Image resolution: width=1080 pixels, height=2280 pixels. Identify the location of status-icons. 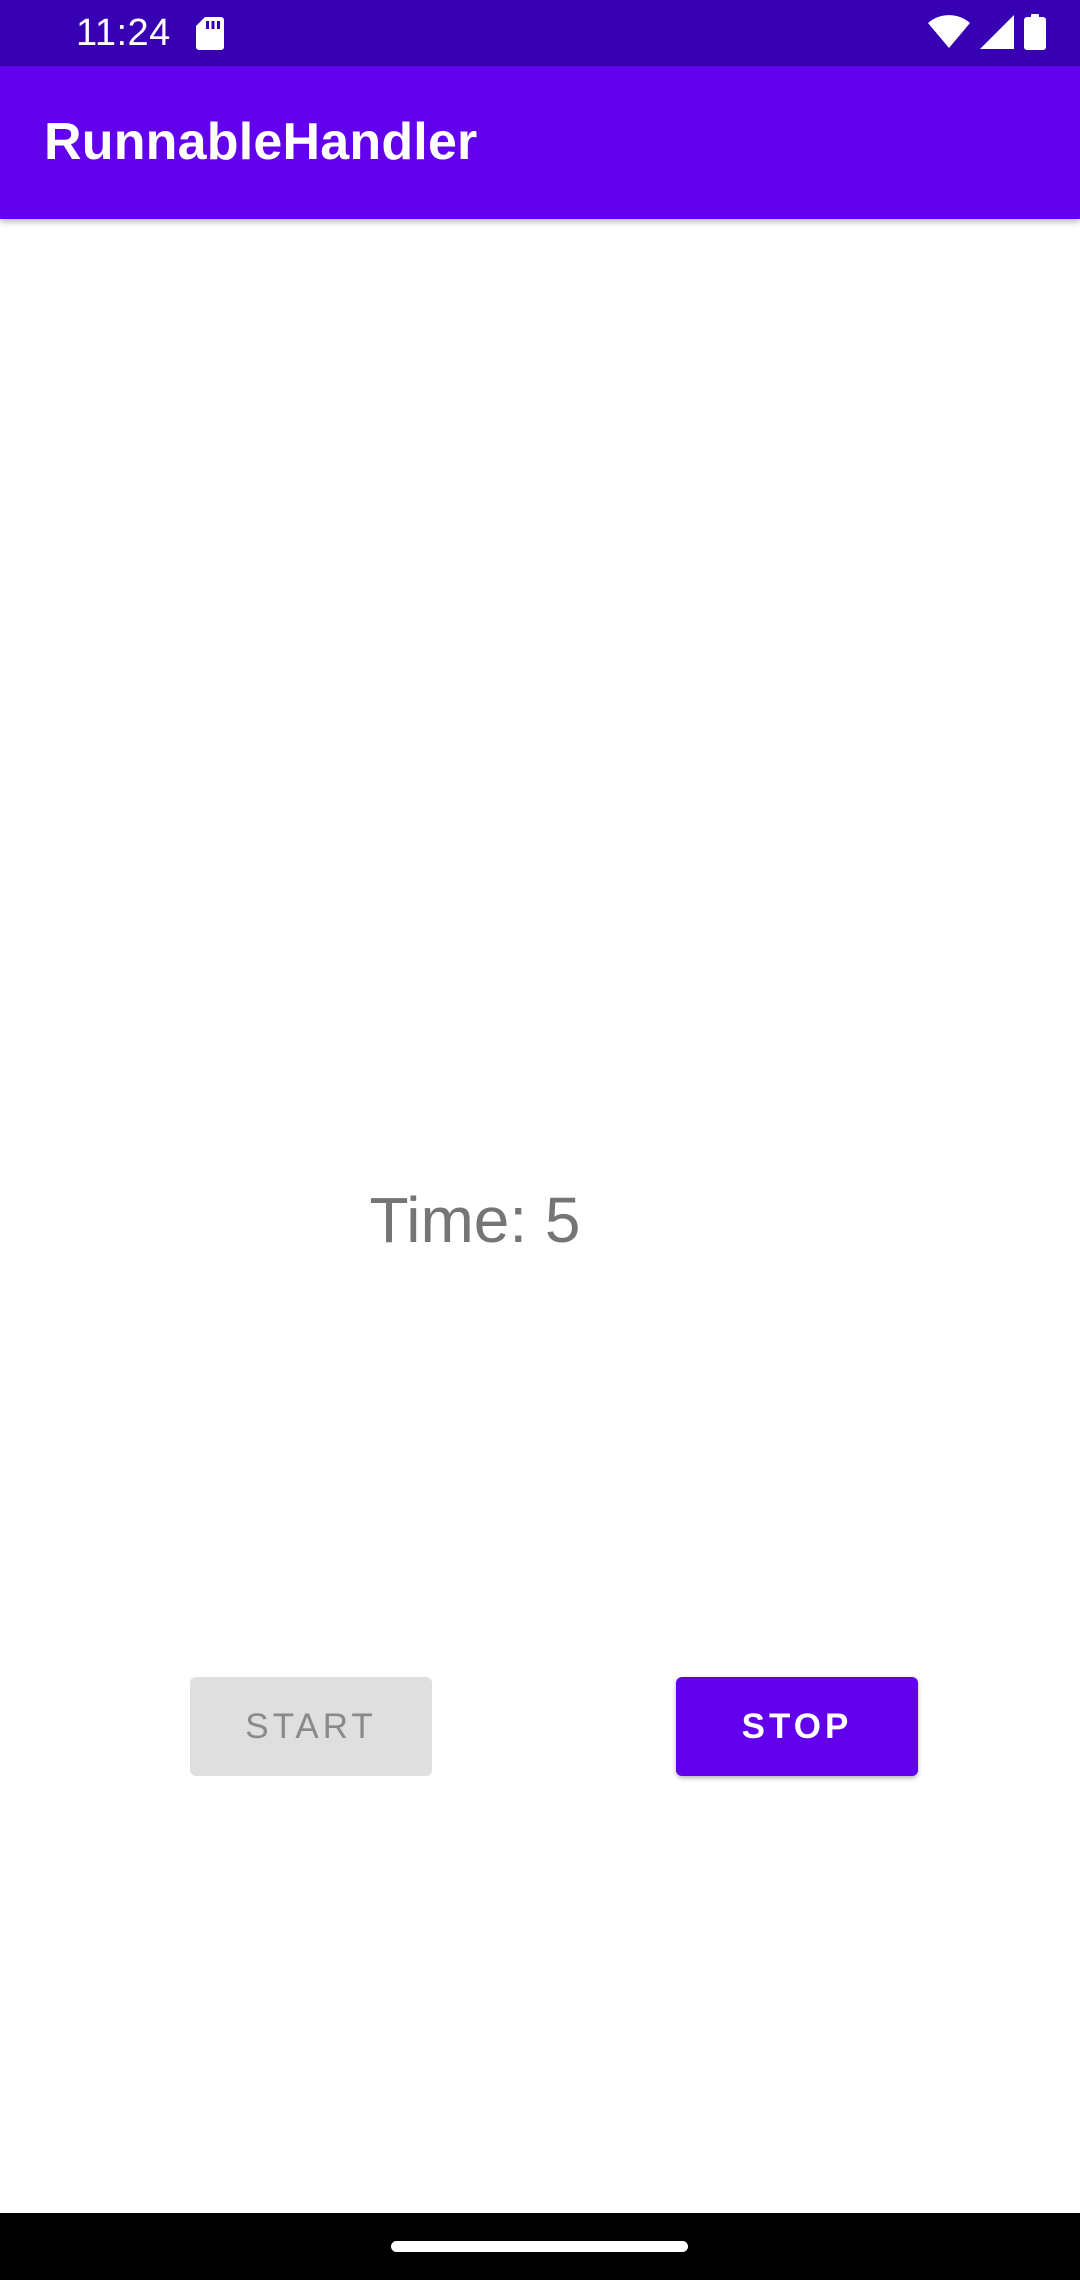
(987, 34).